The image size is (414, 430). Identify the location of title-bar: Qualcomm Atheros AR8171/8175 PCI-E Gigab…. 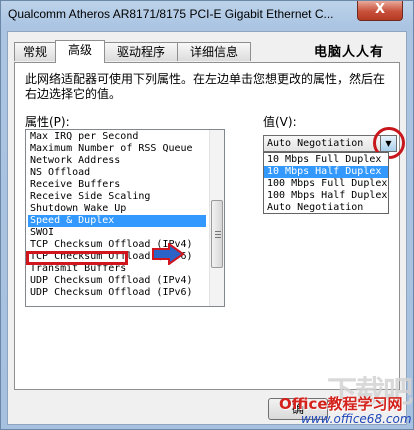
(207, 16).